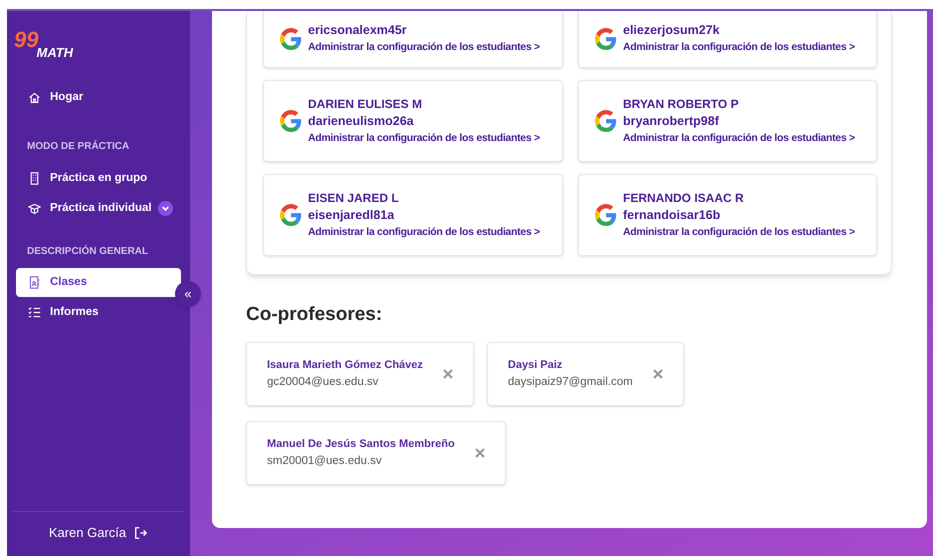 This screenshot has width=933, height=556. What do you see at coordinates (98, 97) in the screenshot?
I see `nav-item: Hogar` at bounding box center [98, 97].